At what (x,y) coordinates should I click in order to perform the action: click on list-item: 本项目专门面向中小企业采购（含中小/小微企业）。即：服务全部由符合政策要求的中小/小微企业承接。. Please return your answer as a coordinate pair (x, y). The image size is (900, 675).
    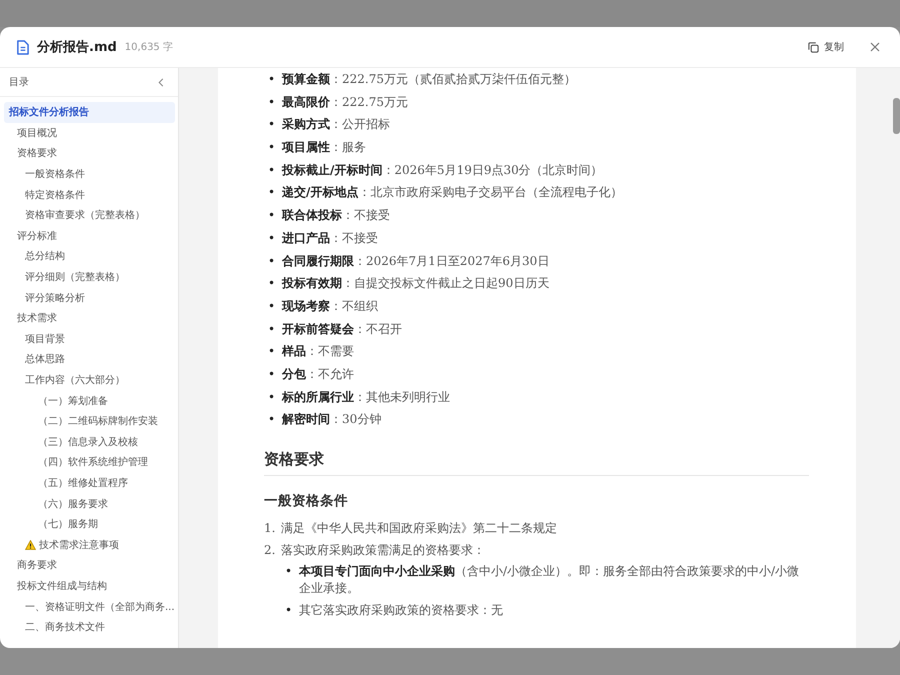
    Looking at the image, I should click on (549, 580).